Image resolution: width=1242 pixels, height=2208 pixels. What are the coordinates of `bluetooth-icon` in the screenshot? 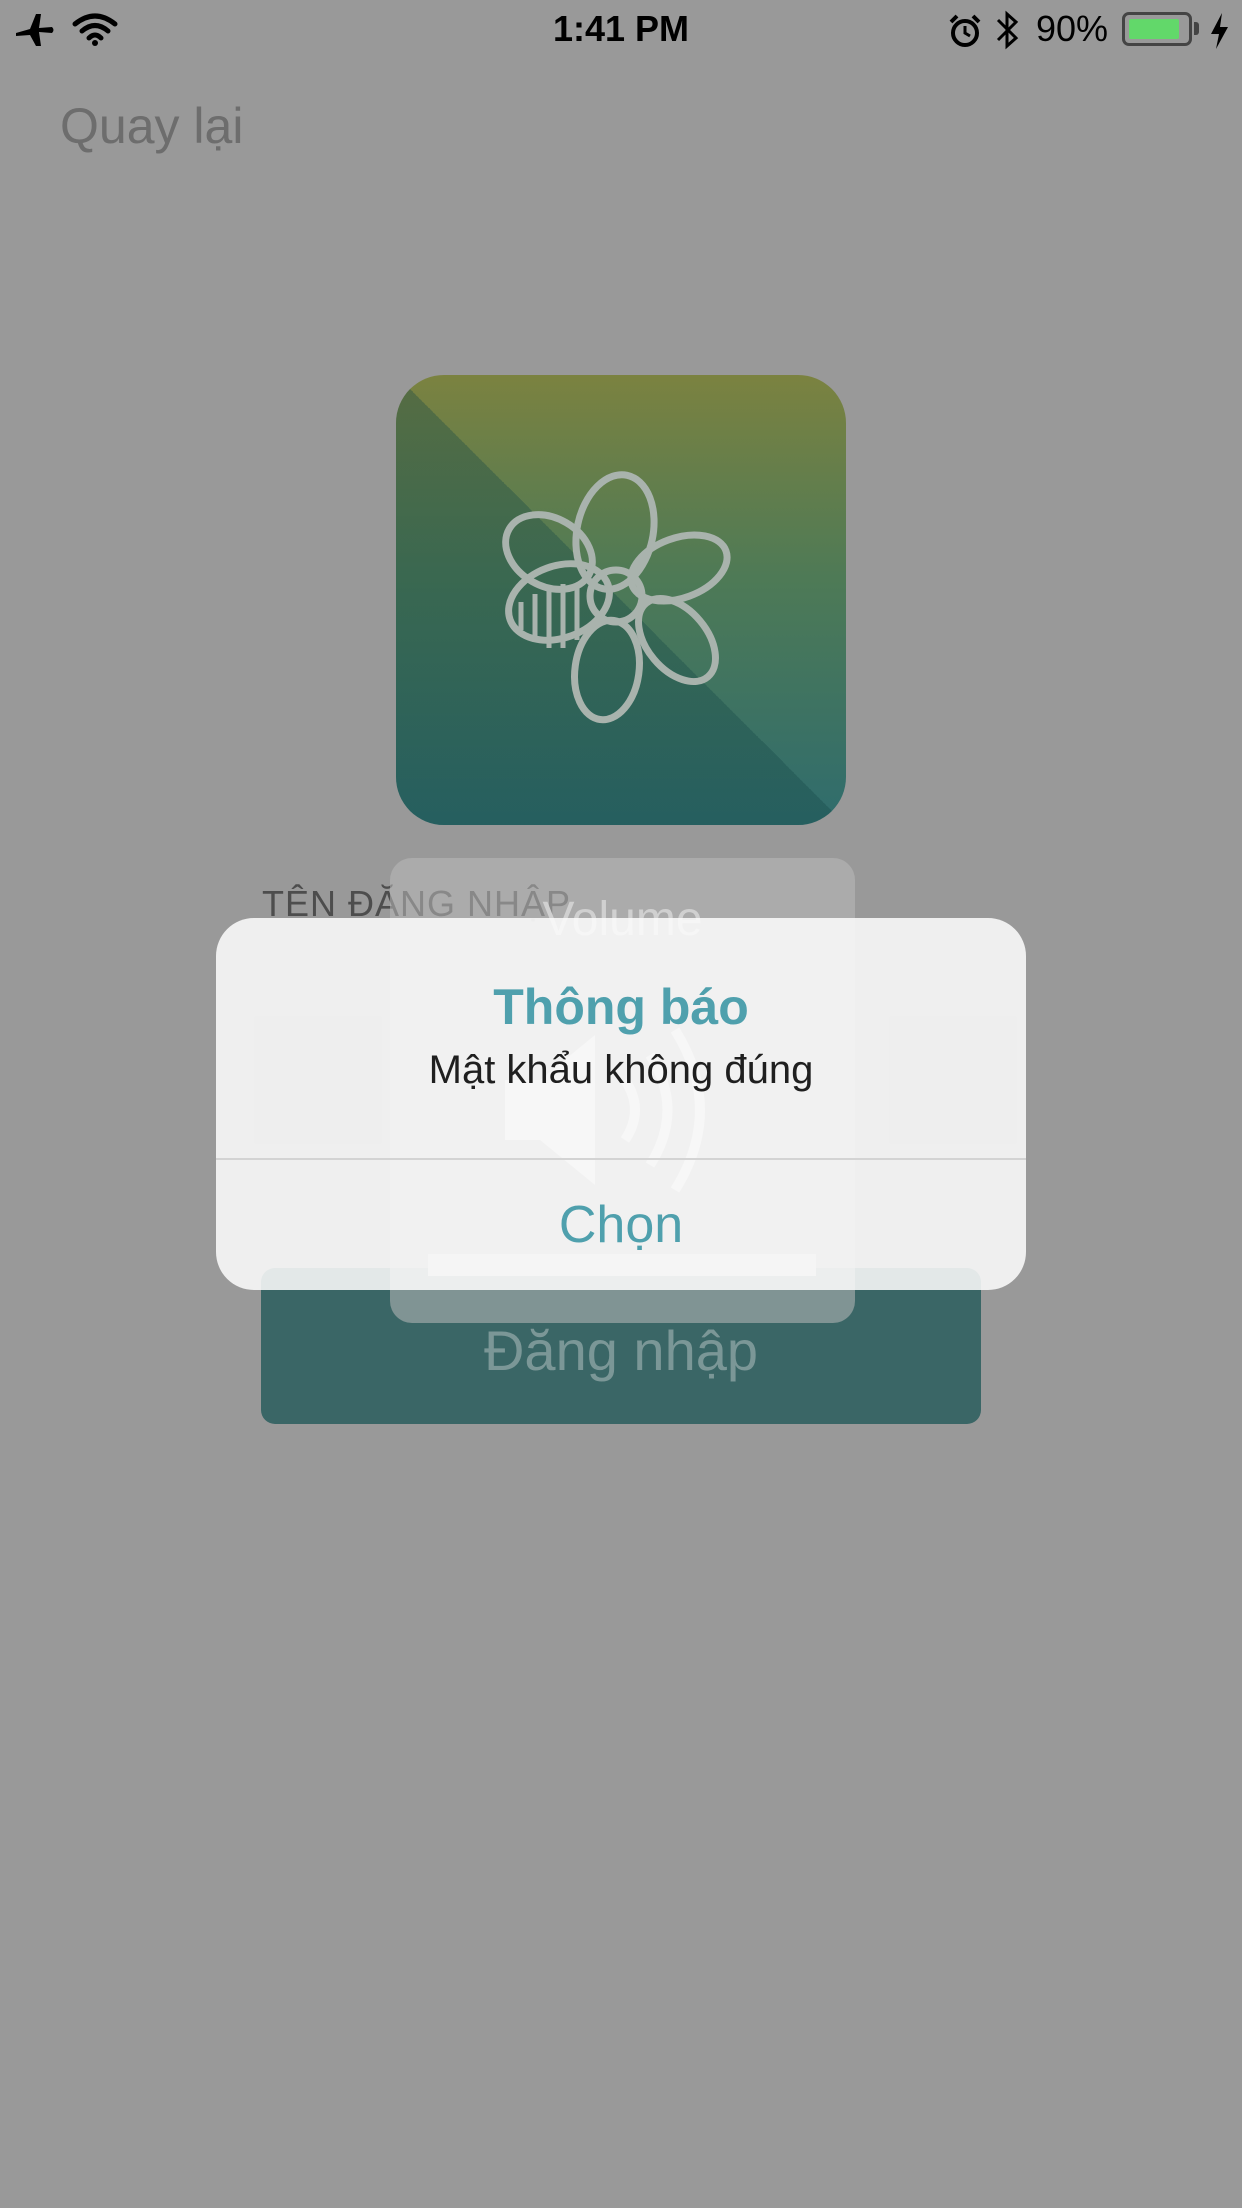 It's located at (1007, 30).